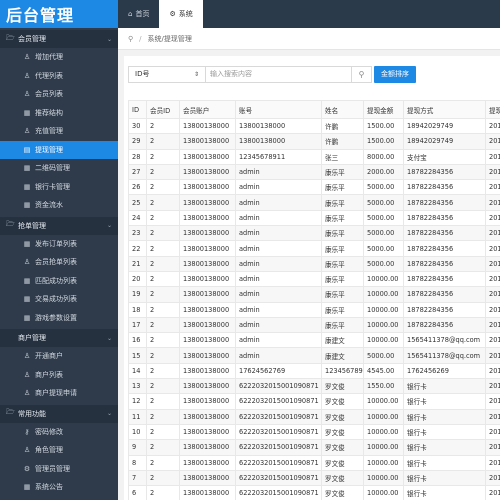 Image resolution: width=500 pixels, height=500 pixels. I want to click on sidebar-item: ▦ 推荐结构, so click(59, 113).